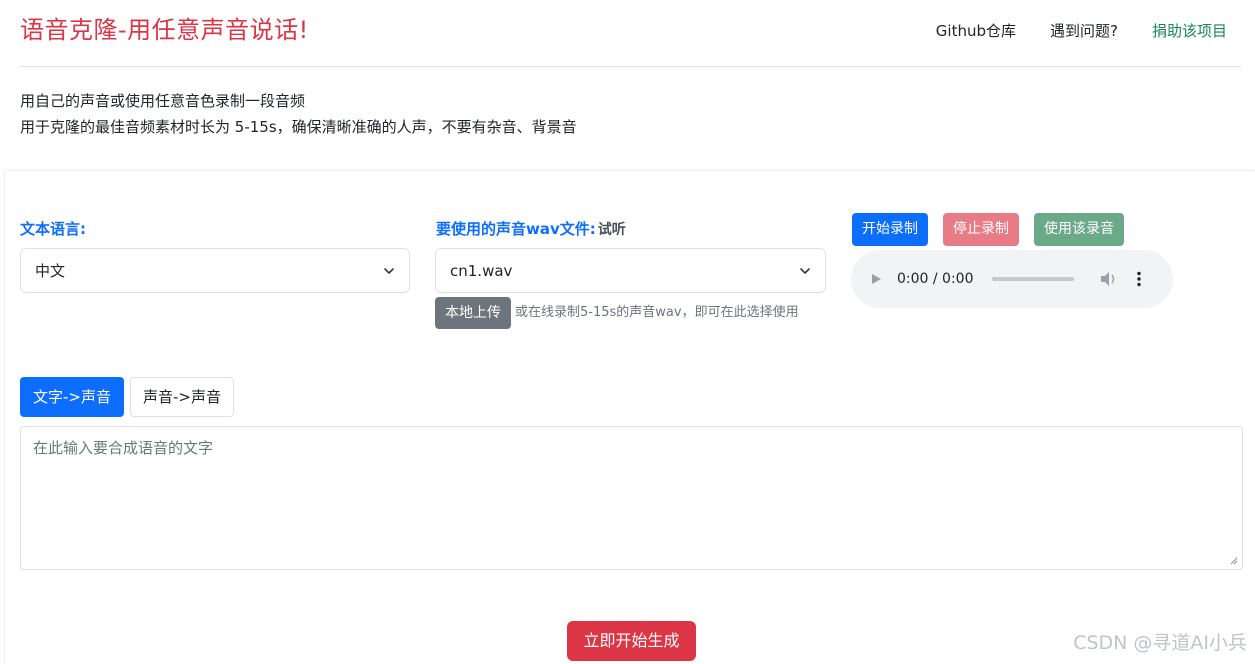 The width and height of the screenshot is (1255, 664). I want to click on tab-voice-to-voice: 声音->声音, so click(181, 397).